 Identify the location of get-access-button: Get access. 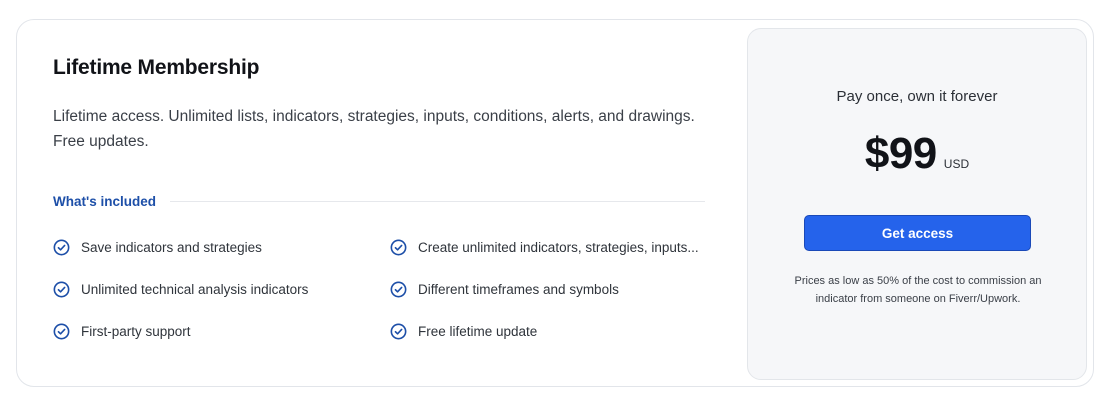
(917, 233).